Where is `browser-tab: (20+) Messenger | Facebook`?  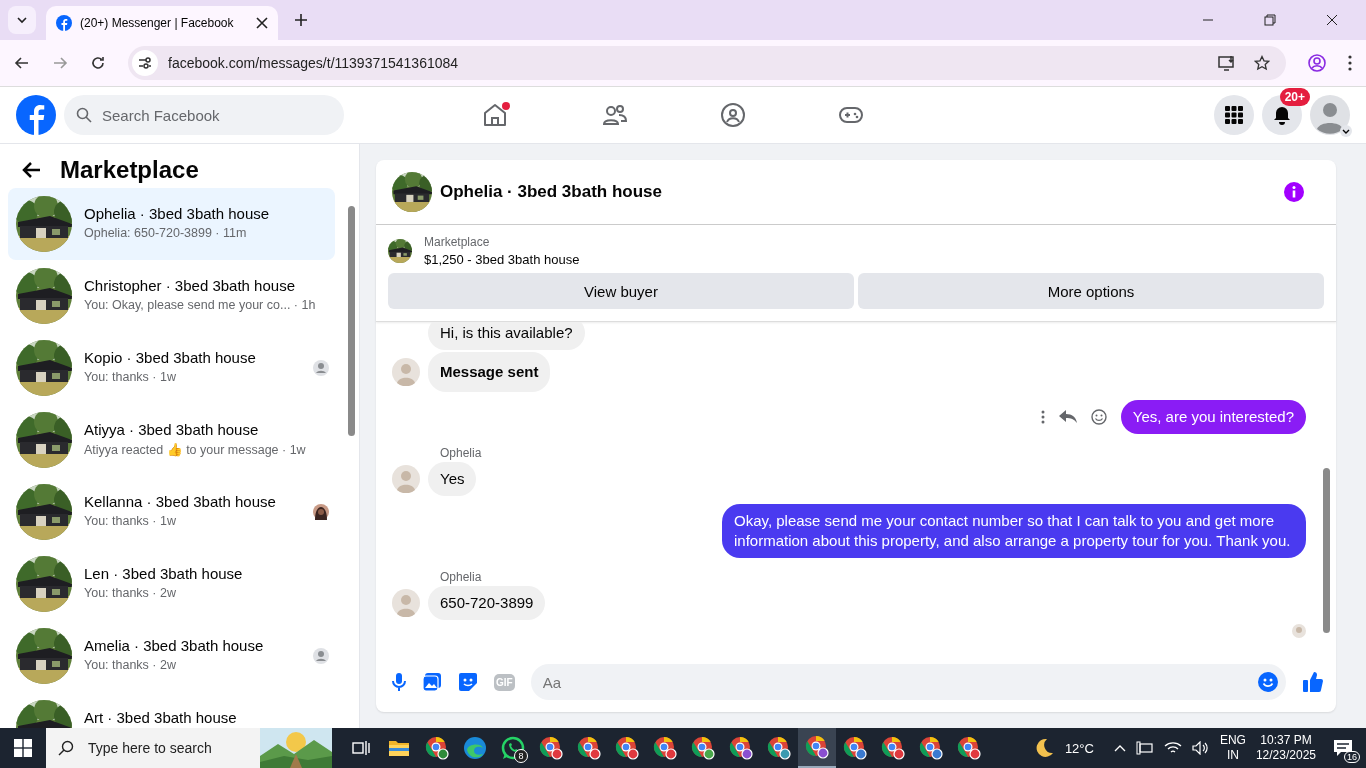 browser-tab: (20+) Messenger | Facebook is located at coordinates (162, 23).